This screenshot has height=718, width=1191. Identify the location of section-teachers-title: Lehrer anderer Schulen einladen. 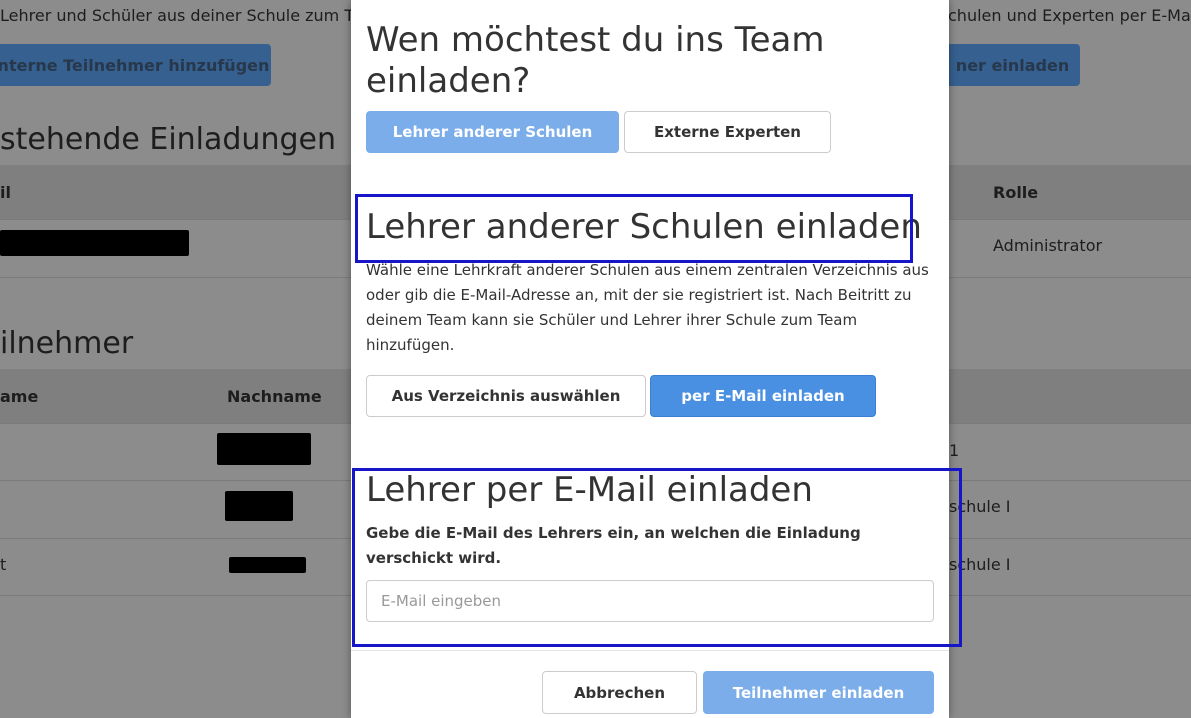
(644, 227).